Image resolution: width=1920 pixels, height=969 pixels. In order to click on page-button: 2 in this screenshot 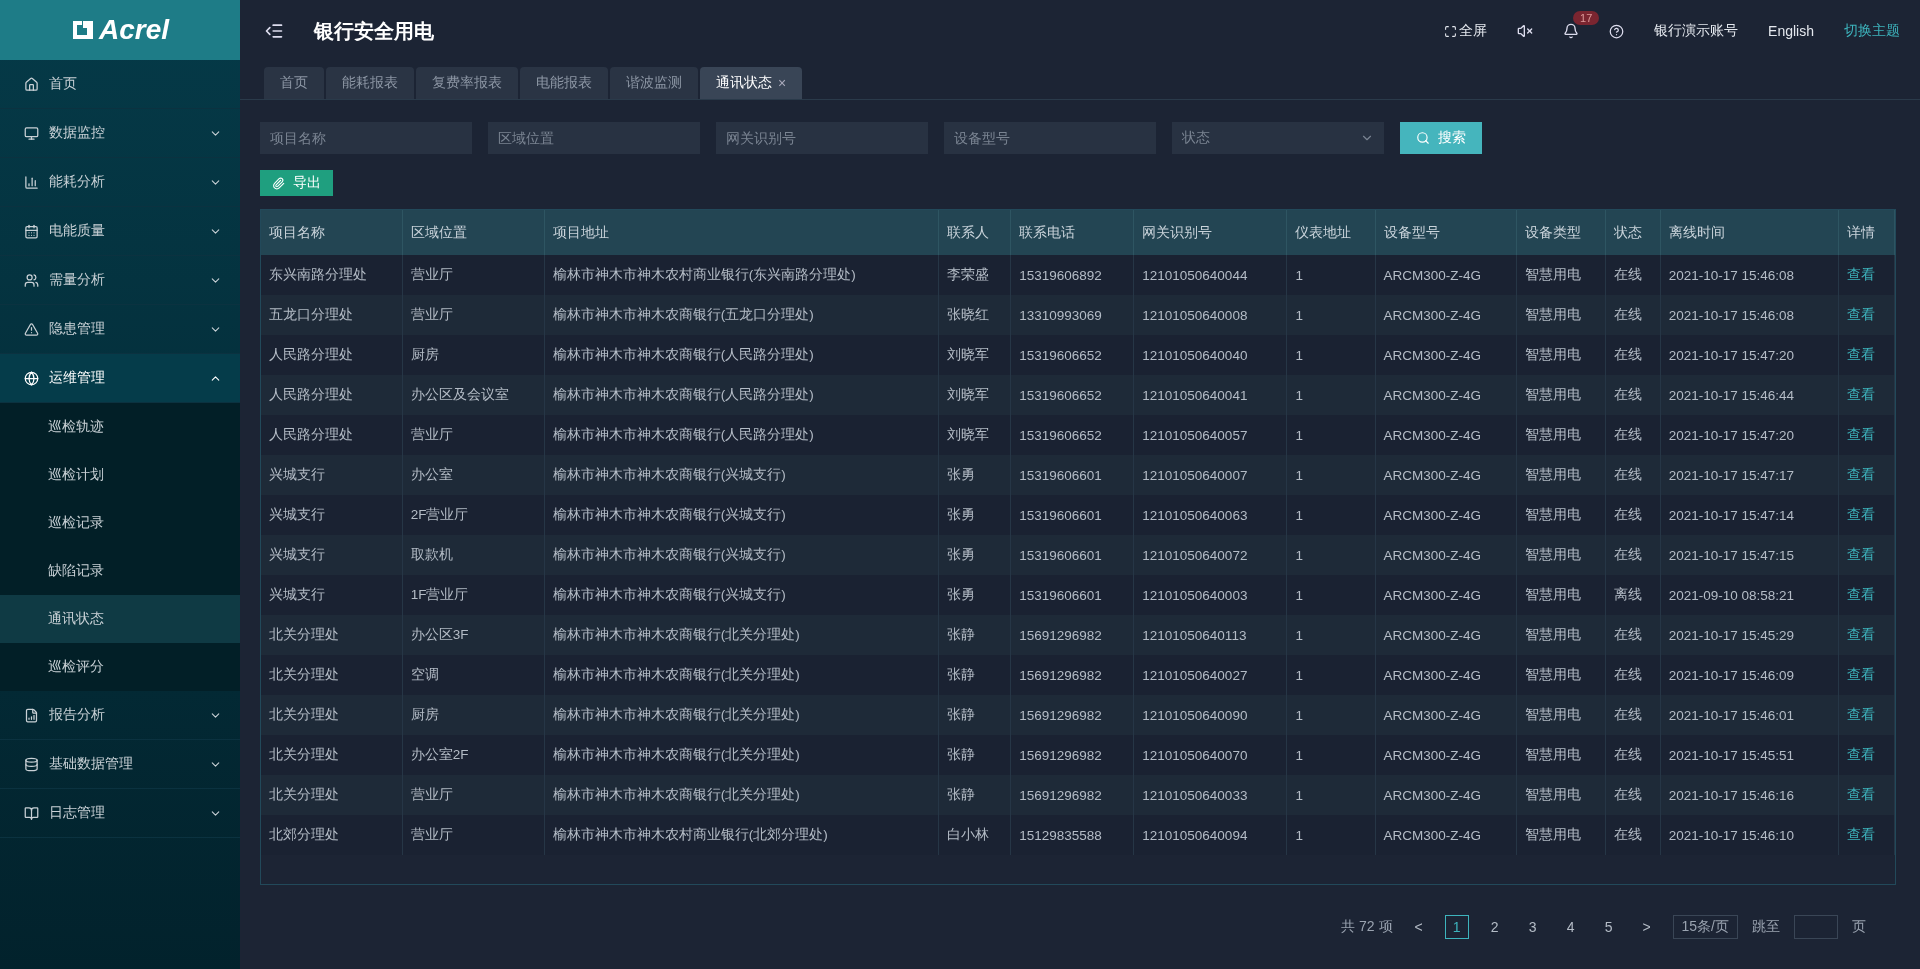, I will do `click(1494, 927)`.